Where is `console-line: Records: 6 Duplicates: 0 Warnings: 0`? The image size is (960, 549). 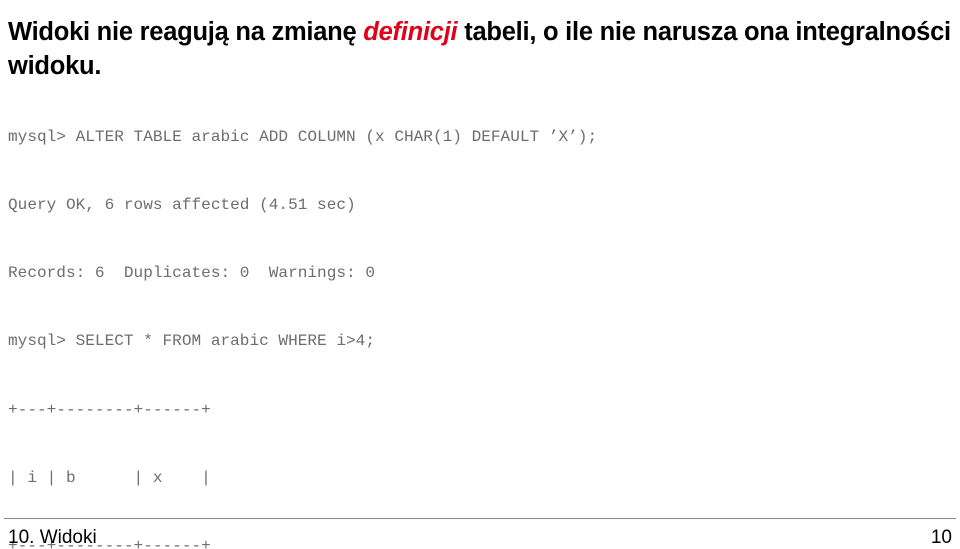 console-line: Records: 6 Duplicates: 0 Warnings: 0 is located at coordinates (191, 273).